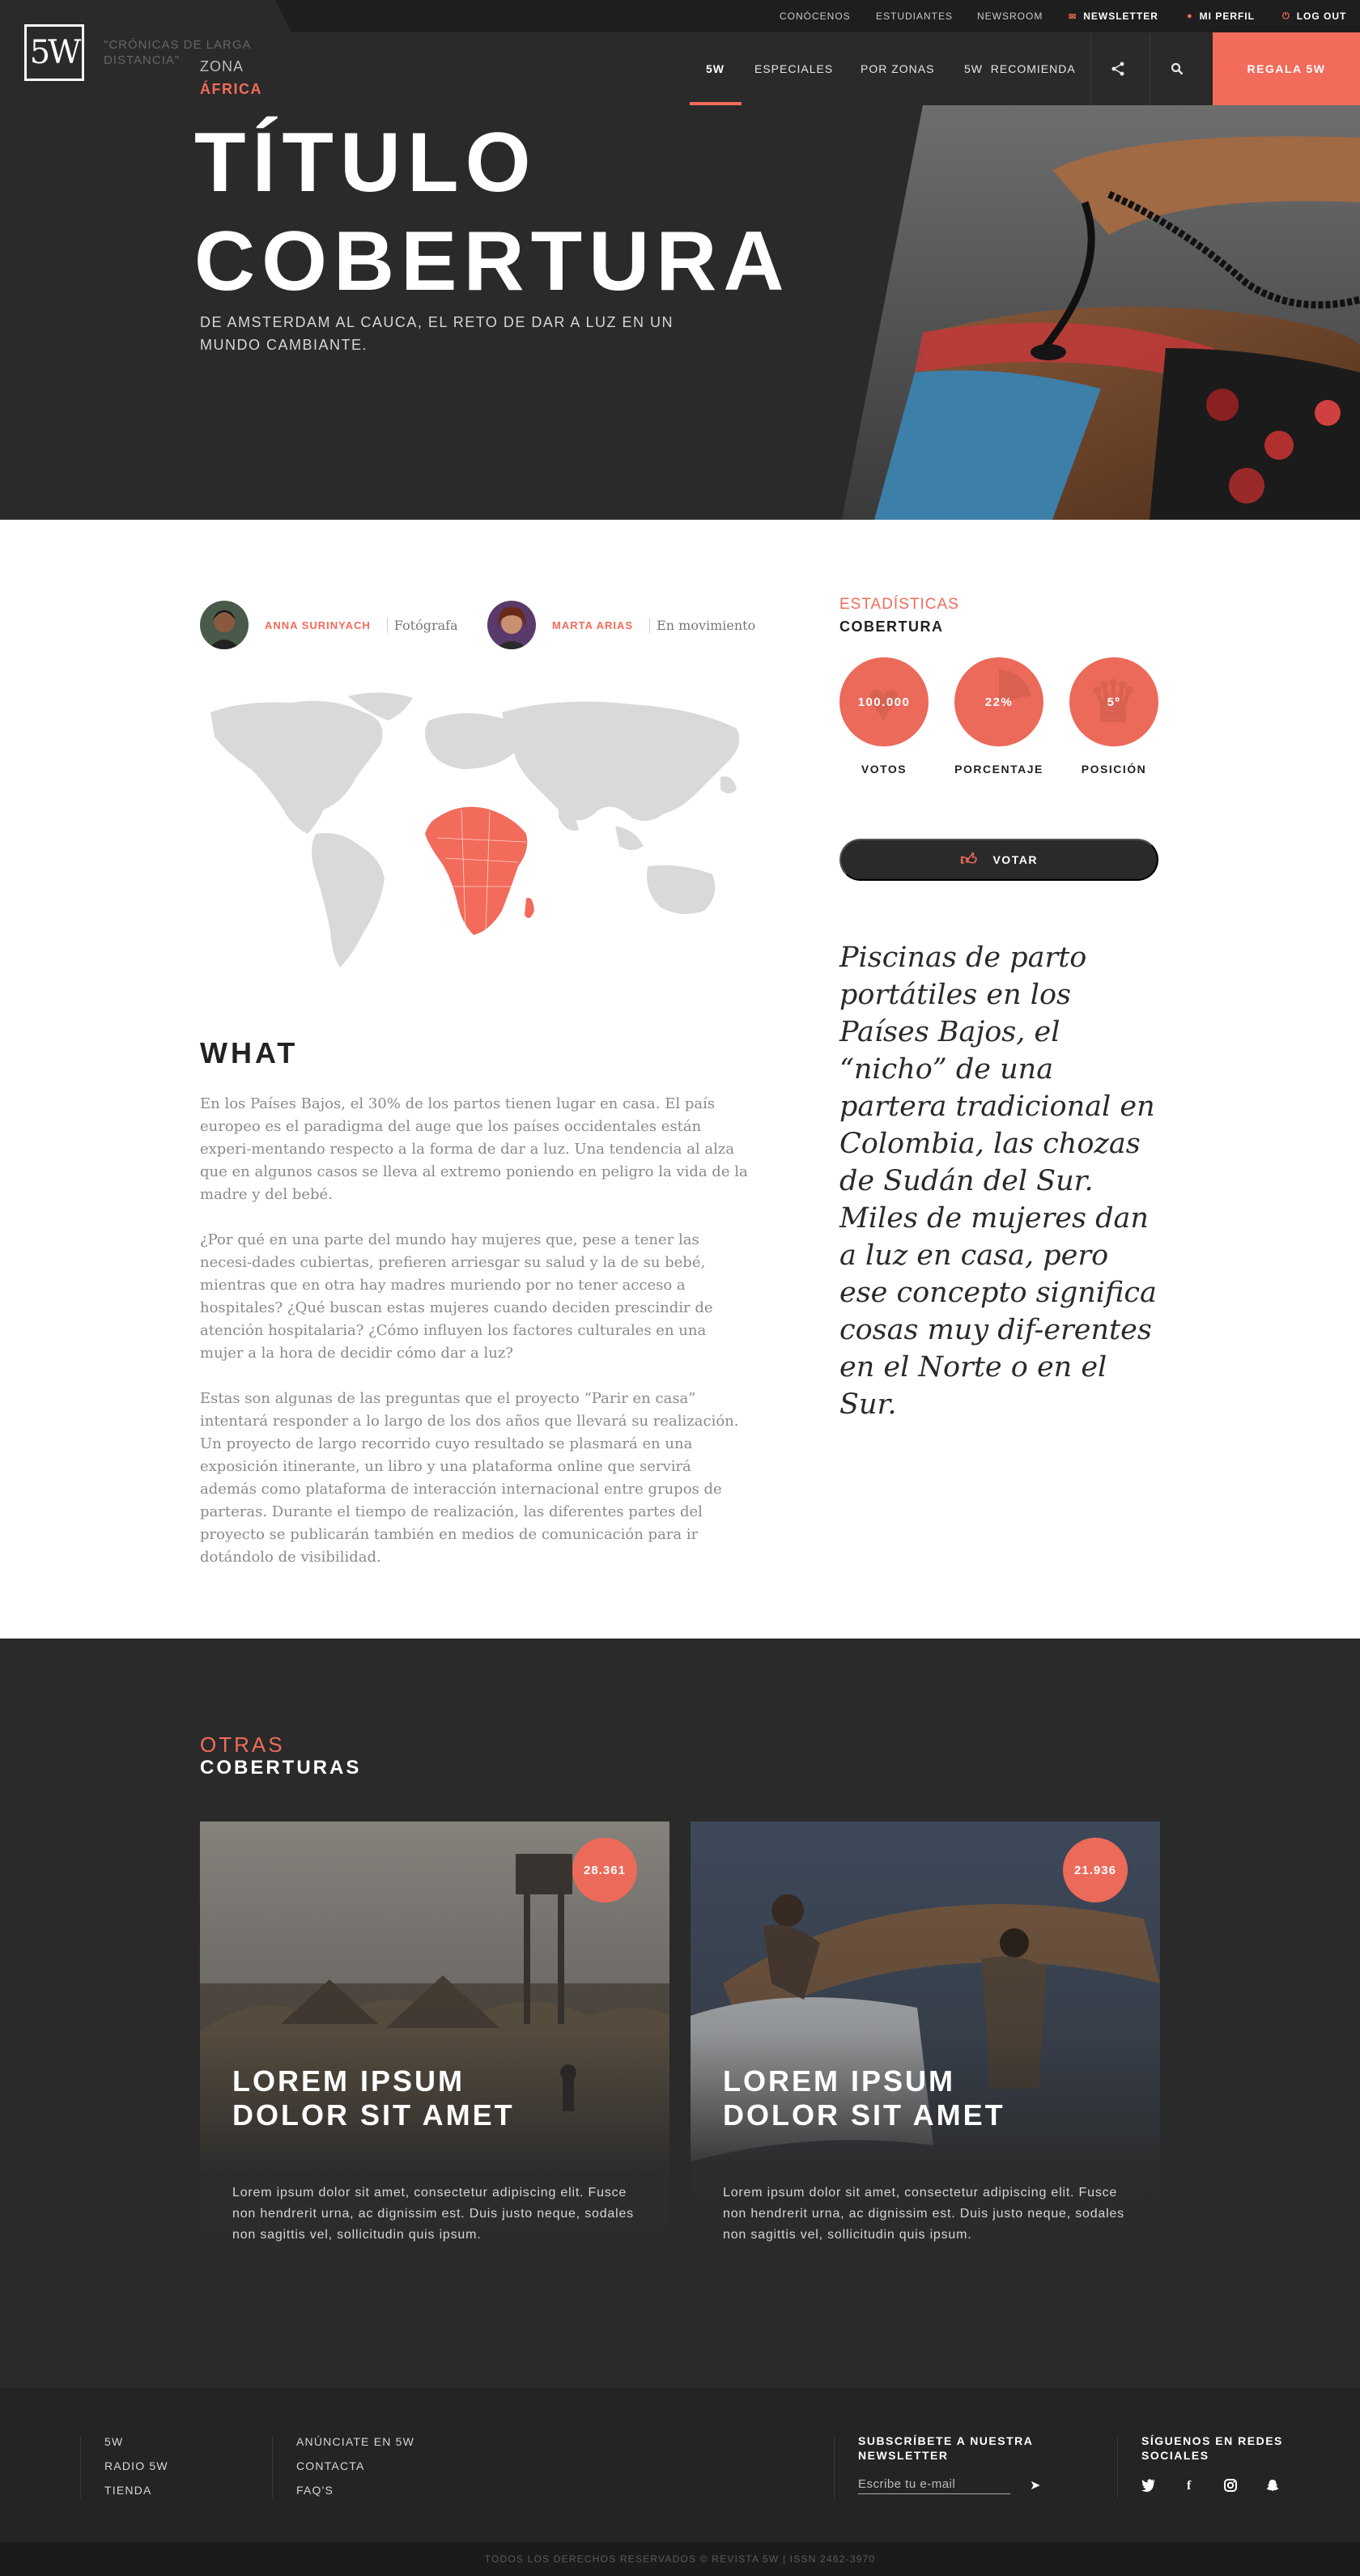 Image resolution: width=1360 pixels, height=2576 pixels. I want to click on stat-percent-label: Porcentaje, so click(998, 769).